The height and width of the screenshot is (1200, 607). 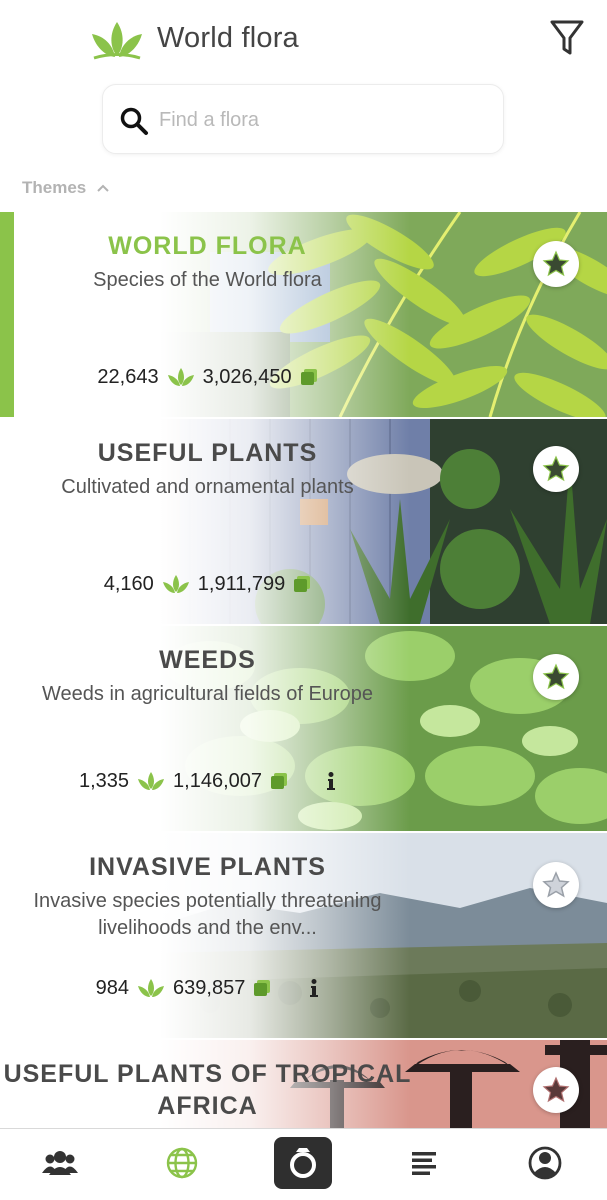 What do you see at coordinates (54, 187) in the screenshot?
I see `themes-label: Themes` at bounding box center [54, 187].